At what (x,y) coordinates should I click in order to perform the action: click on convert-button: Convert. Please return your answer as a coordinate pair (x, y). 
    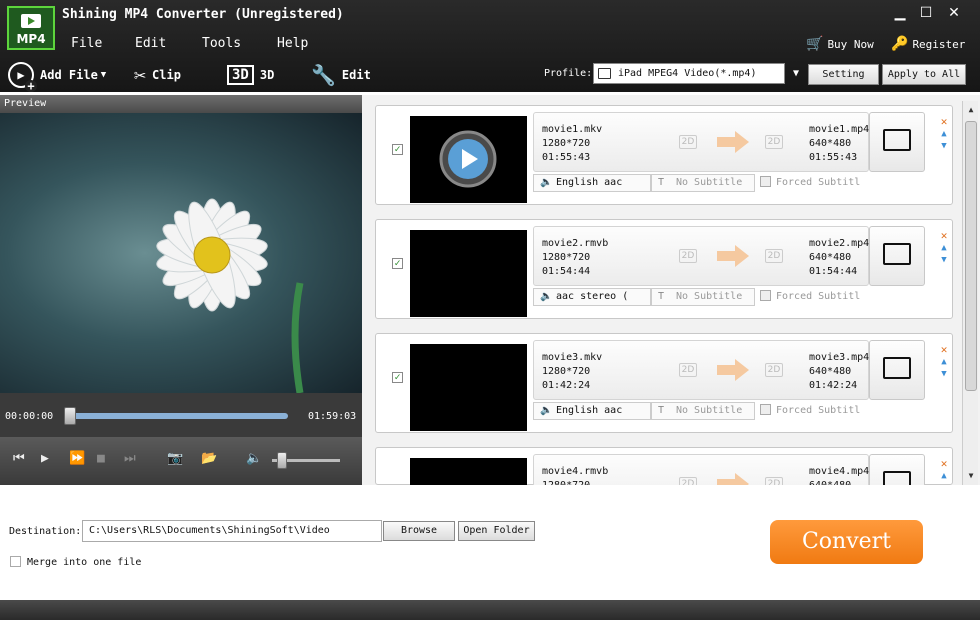
    Looking at the image, I should click on (846, 542).